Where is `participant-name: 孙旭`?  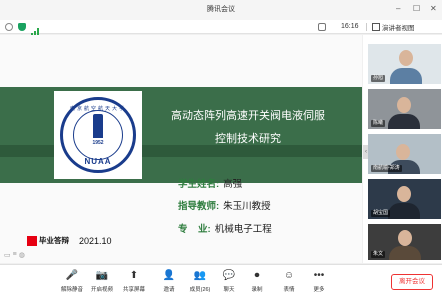
participant-name: 孙旭 is located at coordinates (378, 78).